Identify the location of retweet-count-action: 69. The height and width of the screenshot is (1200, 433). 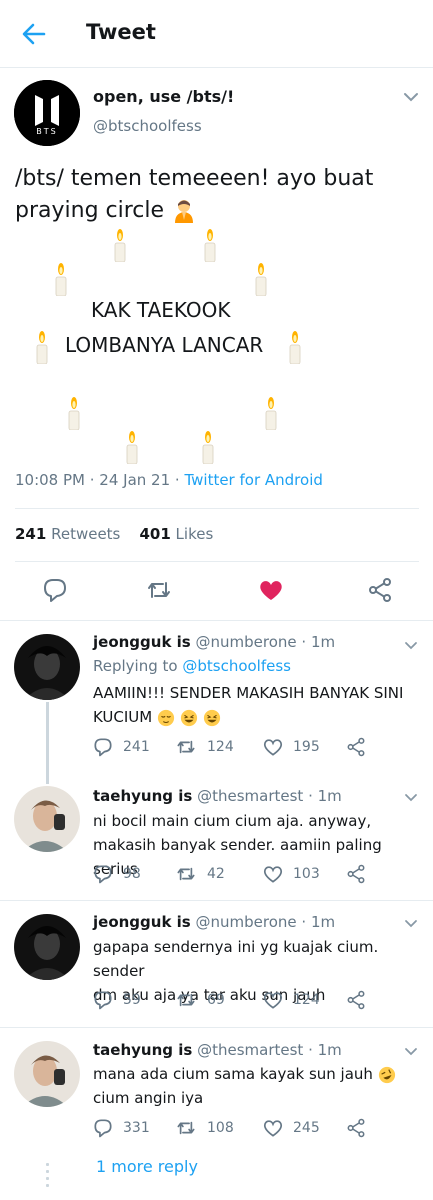
(200, 1000).